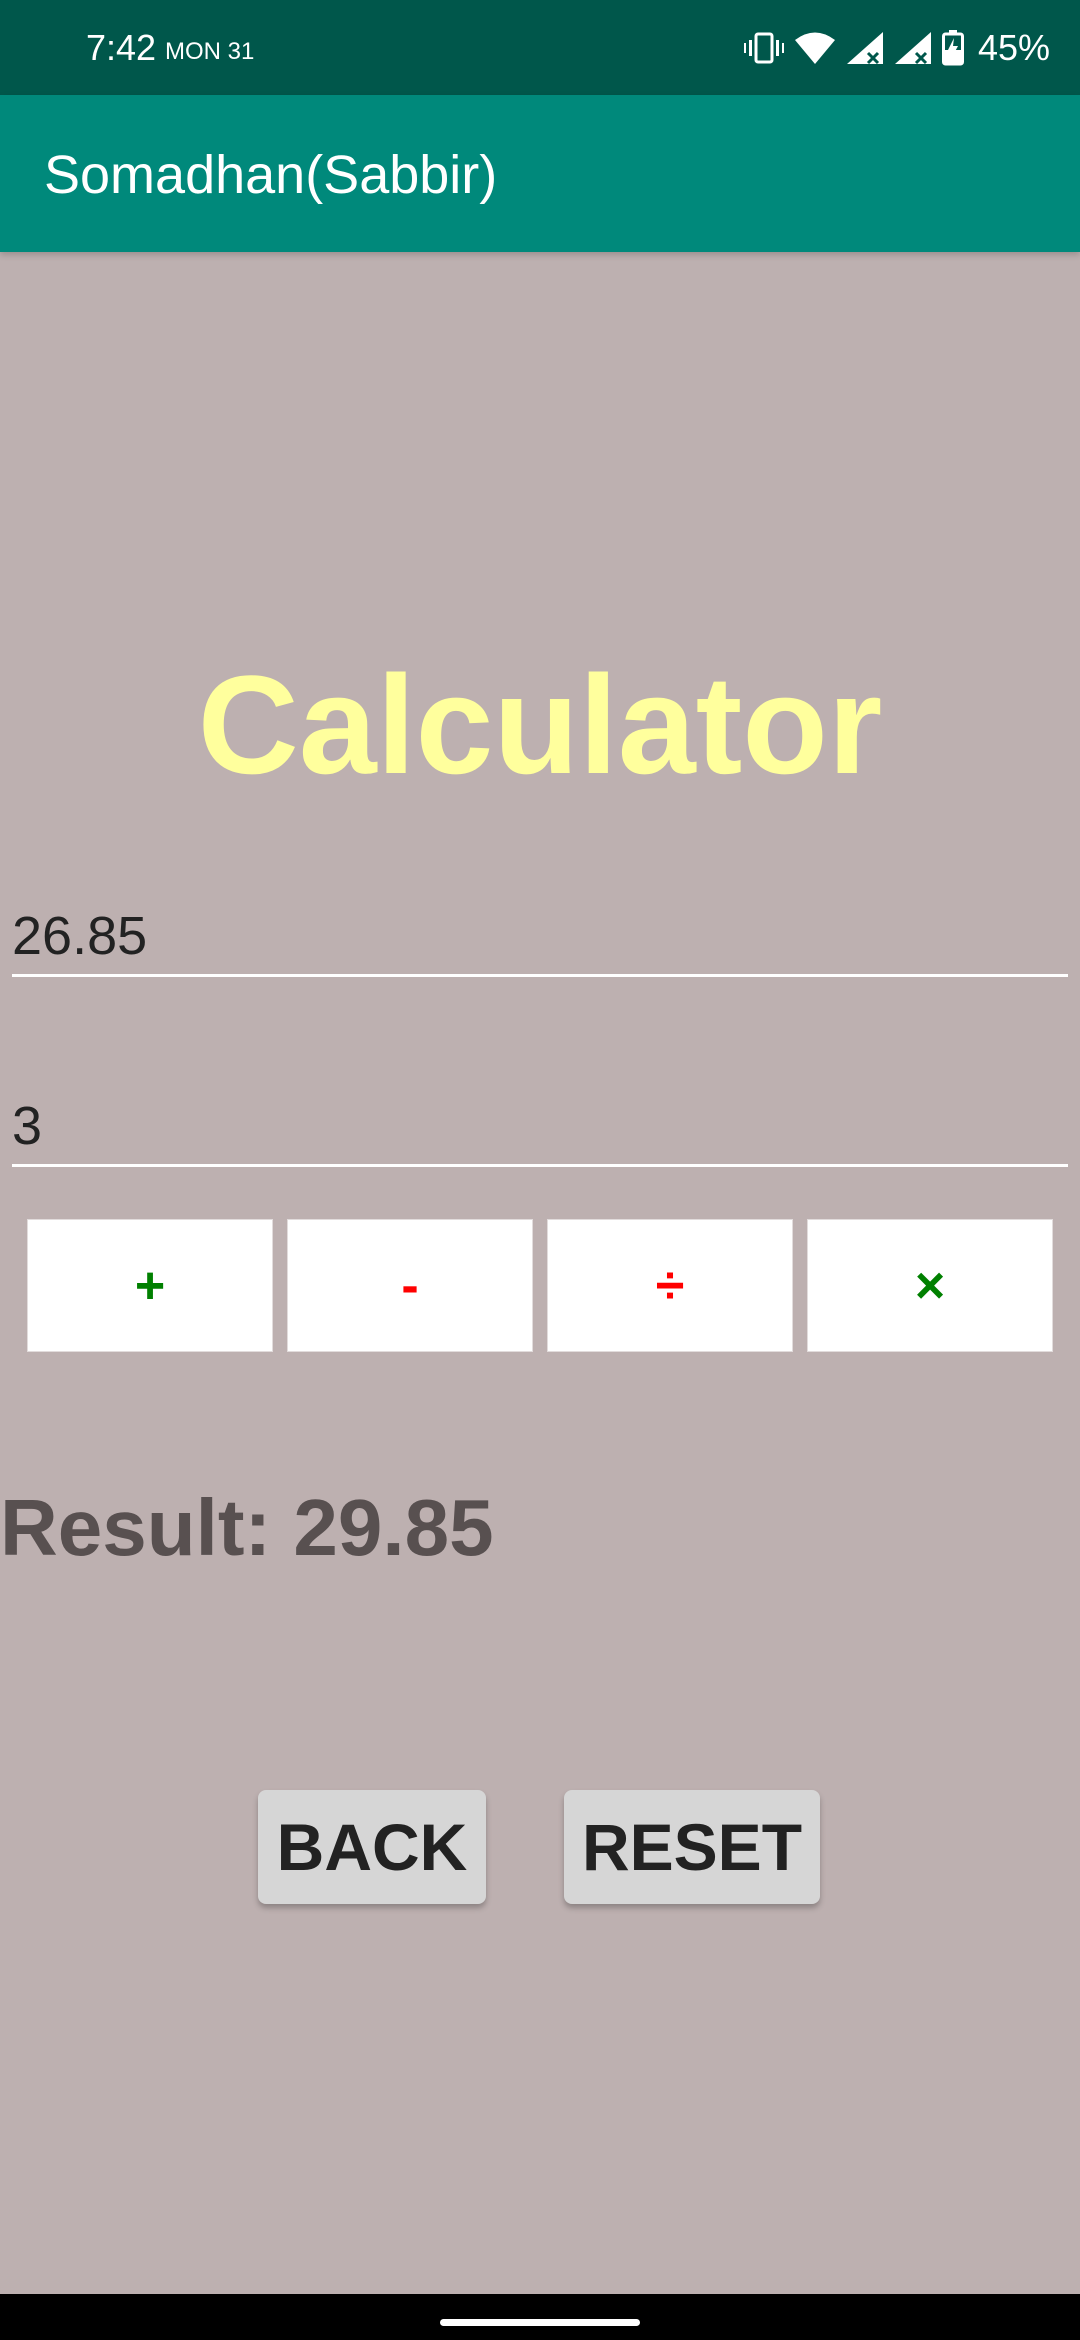 Image resolution: width=1080 pixels, height=2340 pixels. Describe the element at coordinates (372, 1847) in the screenshot. I see `back-button: BACK` at that location.